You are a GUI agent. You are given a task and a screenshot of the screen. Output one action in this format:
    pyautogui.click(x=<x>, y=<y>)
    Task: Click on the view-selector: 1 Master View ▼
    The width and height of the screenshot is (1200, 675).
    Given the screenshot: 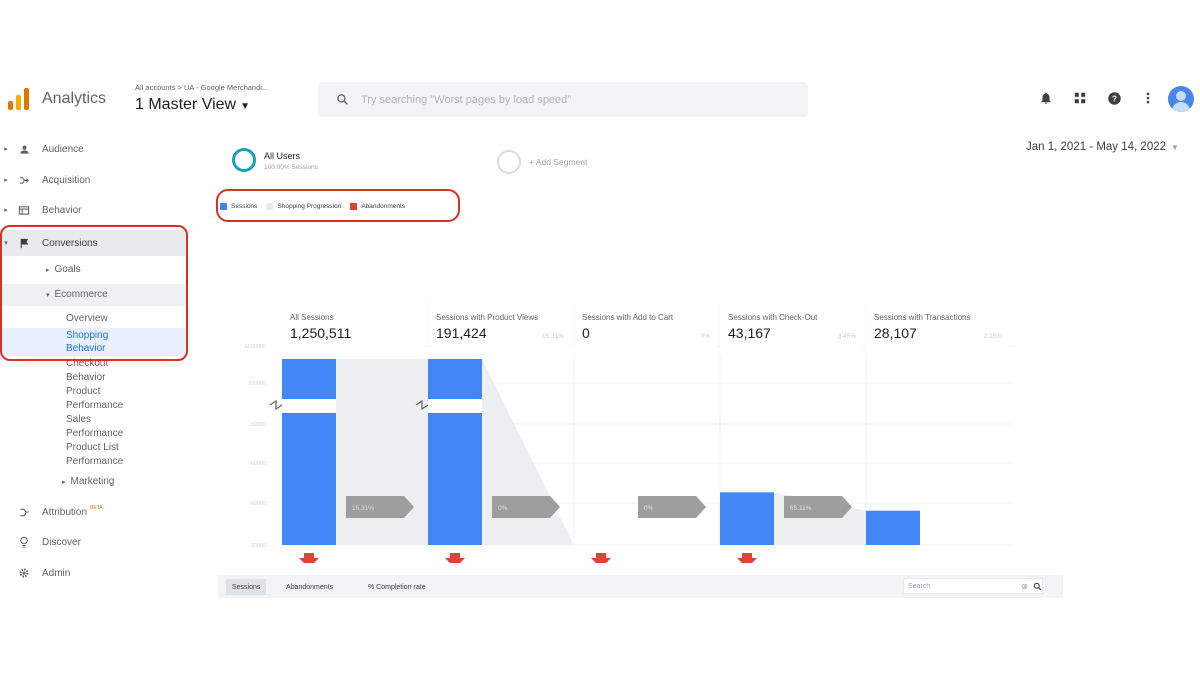 What is the action you would take?
    pyautogui.click(x=192, y=105)
    